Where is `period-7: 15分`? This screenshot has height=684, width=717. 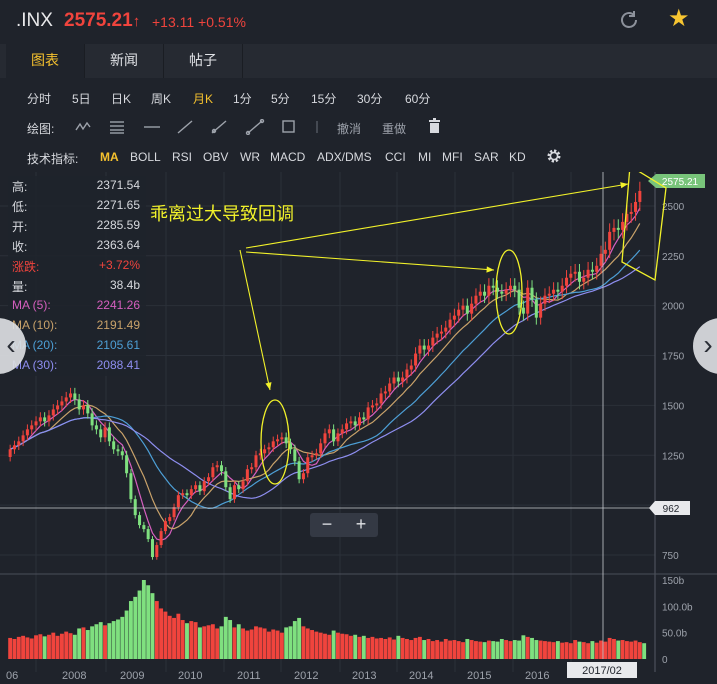 period-7: 15分 is located at coordinates (323, 98).